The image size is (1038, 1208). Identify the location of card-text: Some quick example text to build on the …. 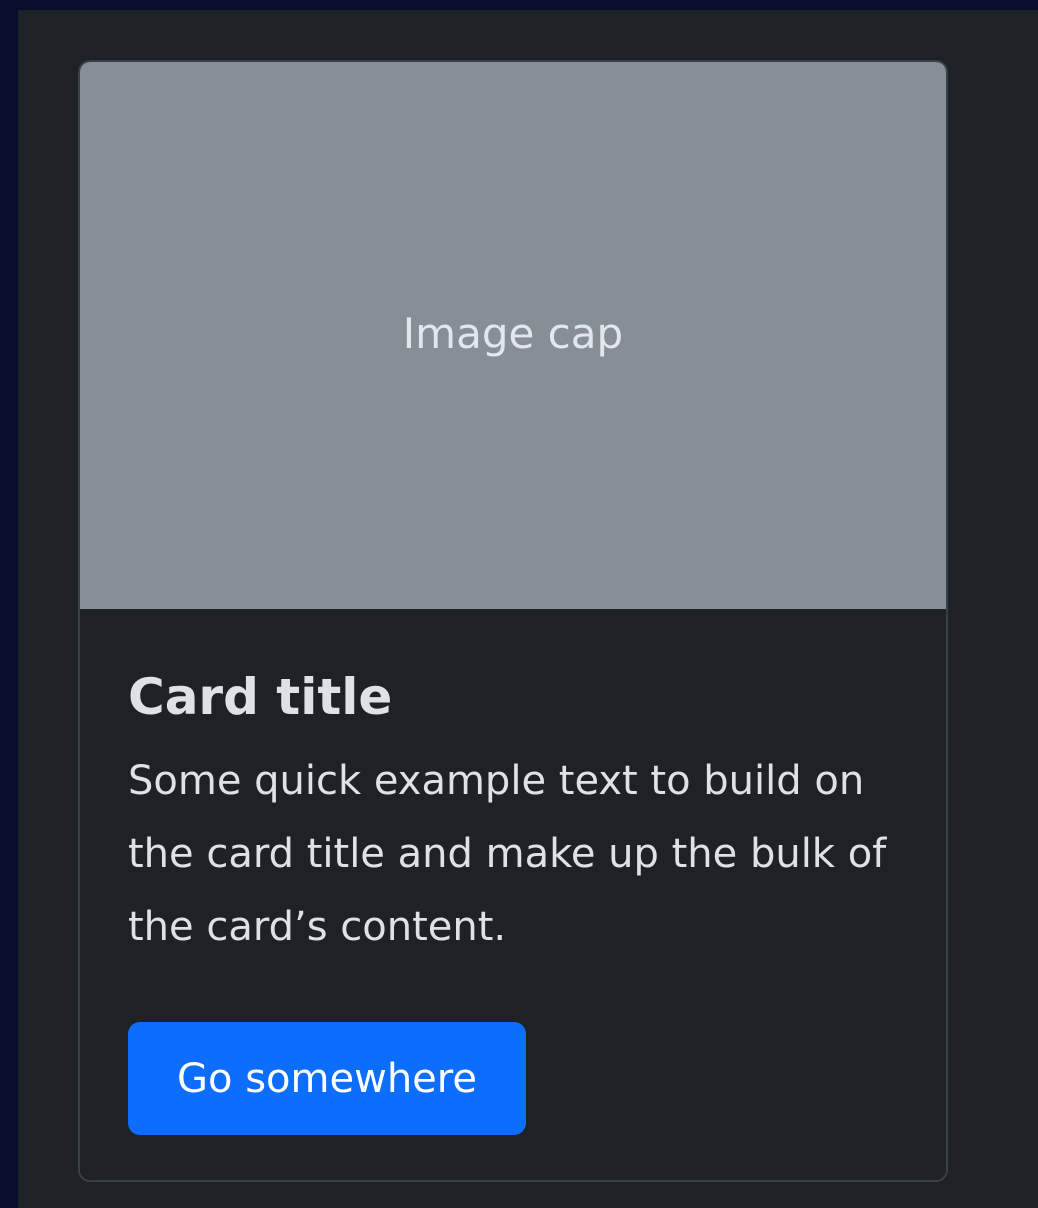
(507, 854).